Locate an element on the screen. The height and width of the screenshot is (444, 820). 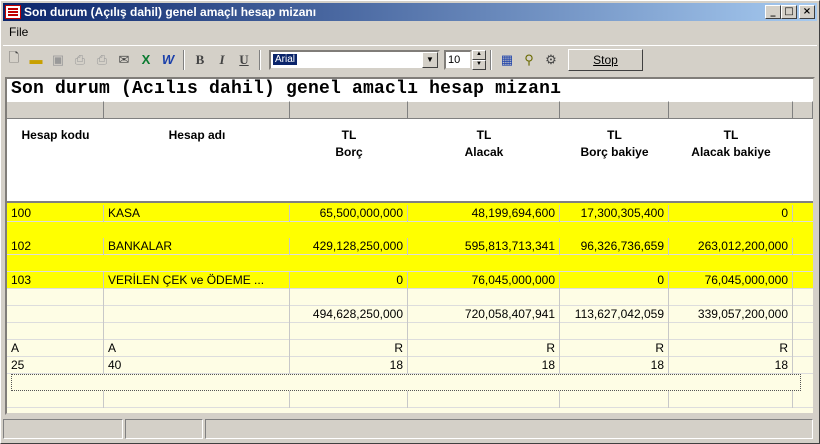
cell-name: 40 is located at coordinates (197, 365).